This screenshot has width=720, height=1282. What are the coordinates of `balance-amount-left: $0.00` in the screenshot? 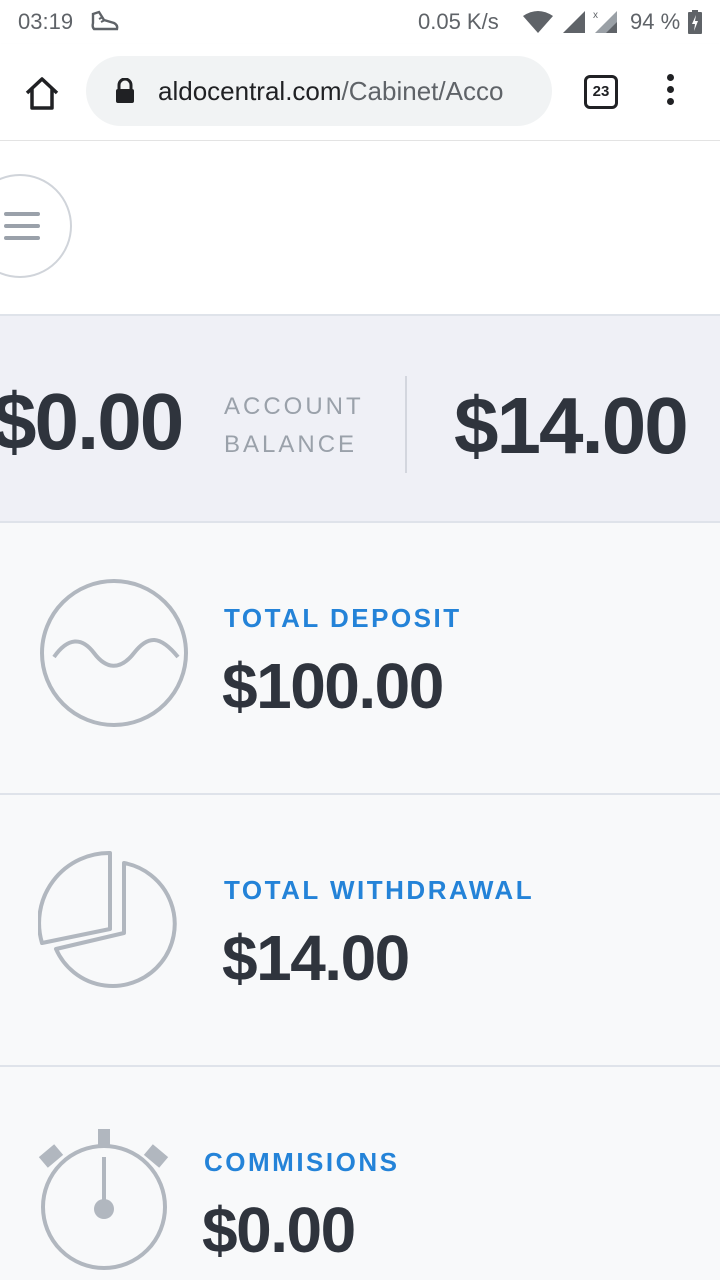 It's located at (92, 421).